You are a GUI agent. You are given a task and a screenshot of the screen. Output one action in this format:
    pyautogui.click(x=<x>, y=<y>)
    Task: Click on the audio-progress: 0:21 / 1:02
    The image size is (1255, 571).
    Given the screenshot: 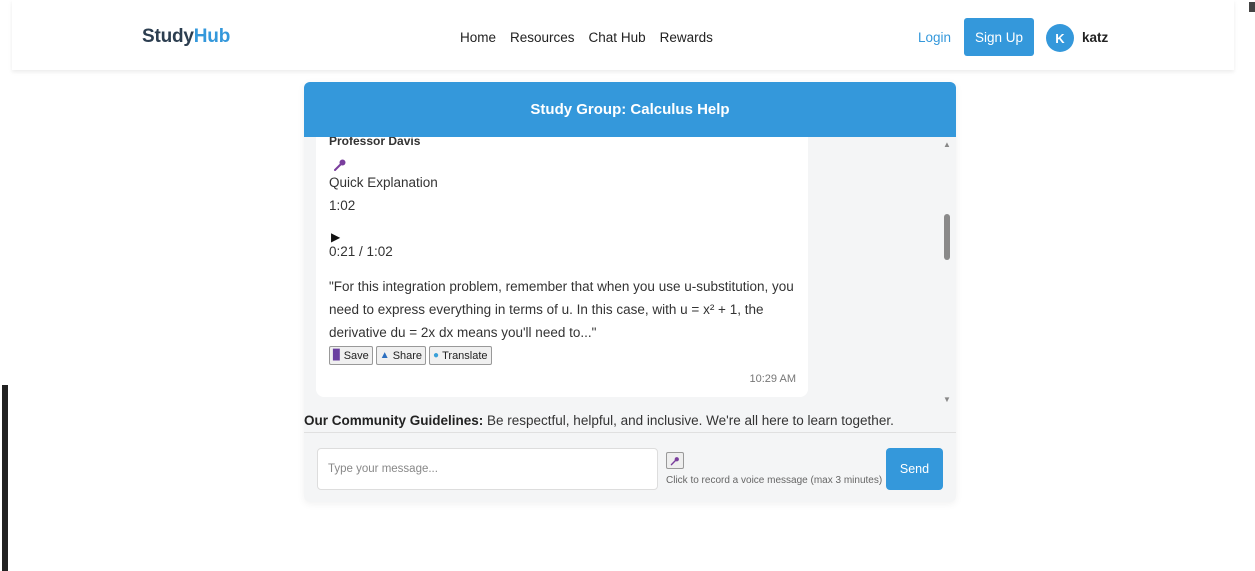 What is the action you would take?
    pyautogui.click(x=361, y=251)
    